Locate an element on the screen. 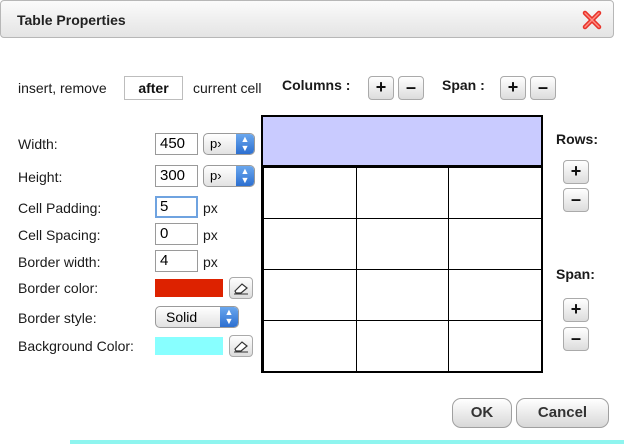  border-style-value: Solid is located at coordinates (182, 317).